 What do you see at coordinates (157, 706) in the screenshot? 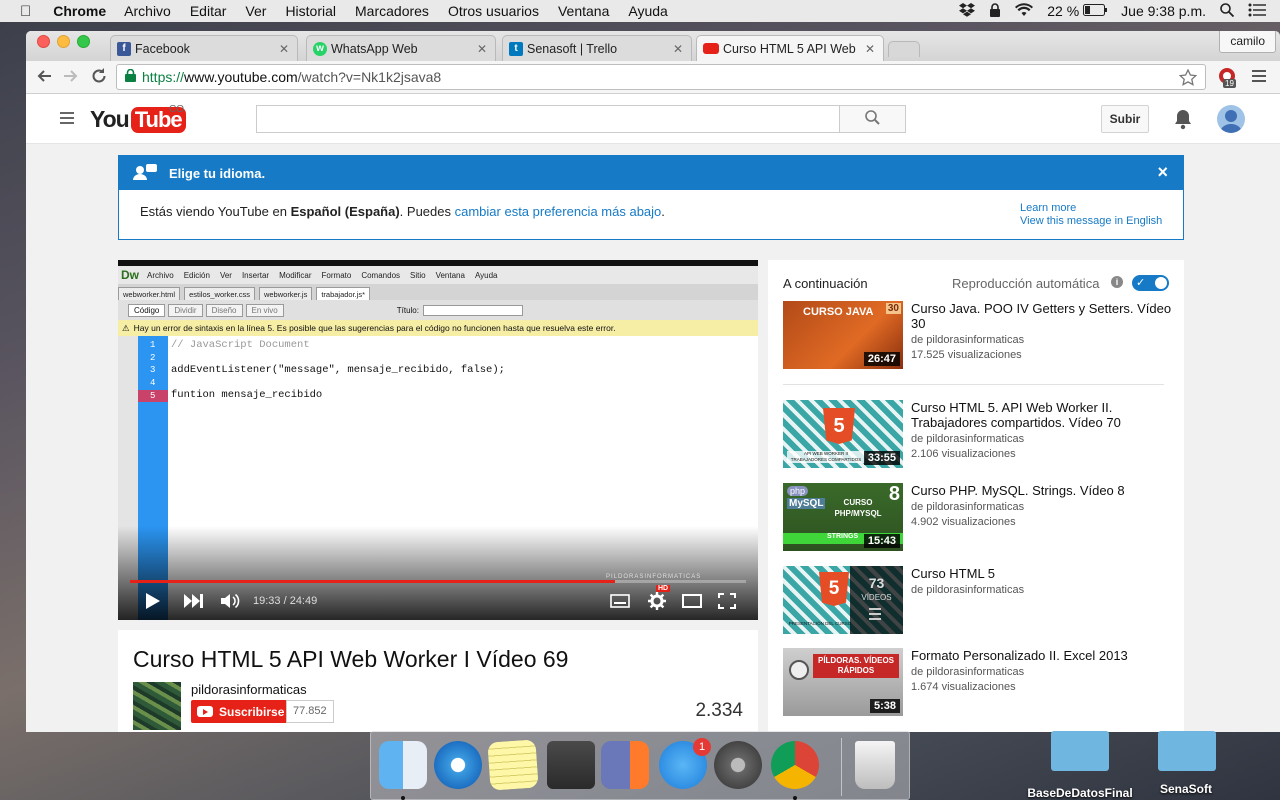
I see `channel-avatar` at bounding box center [157, 706].